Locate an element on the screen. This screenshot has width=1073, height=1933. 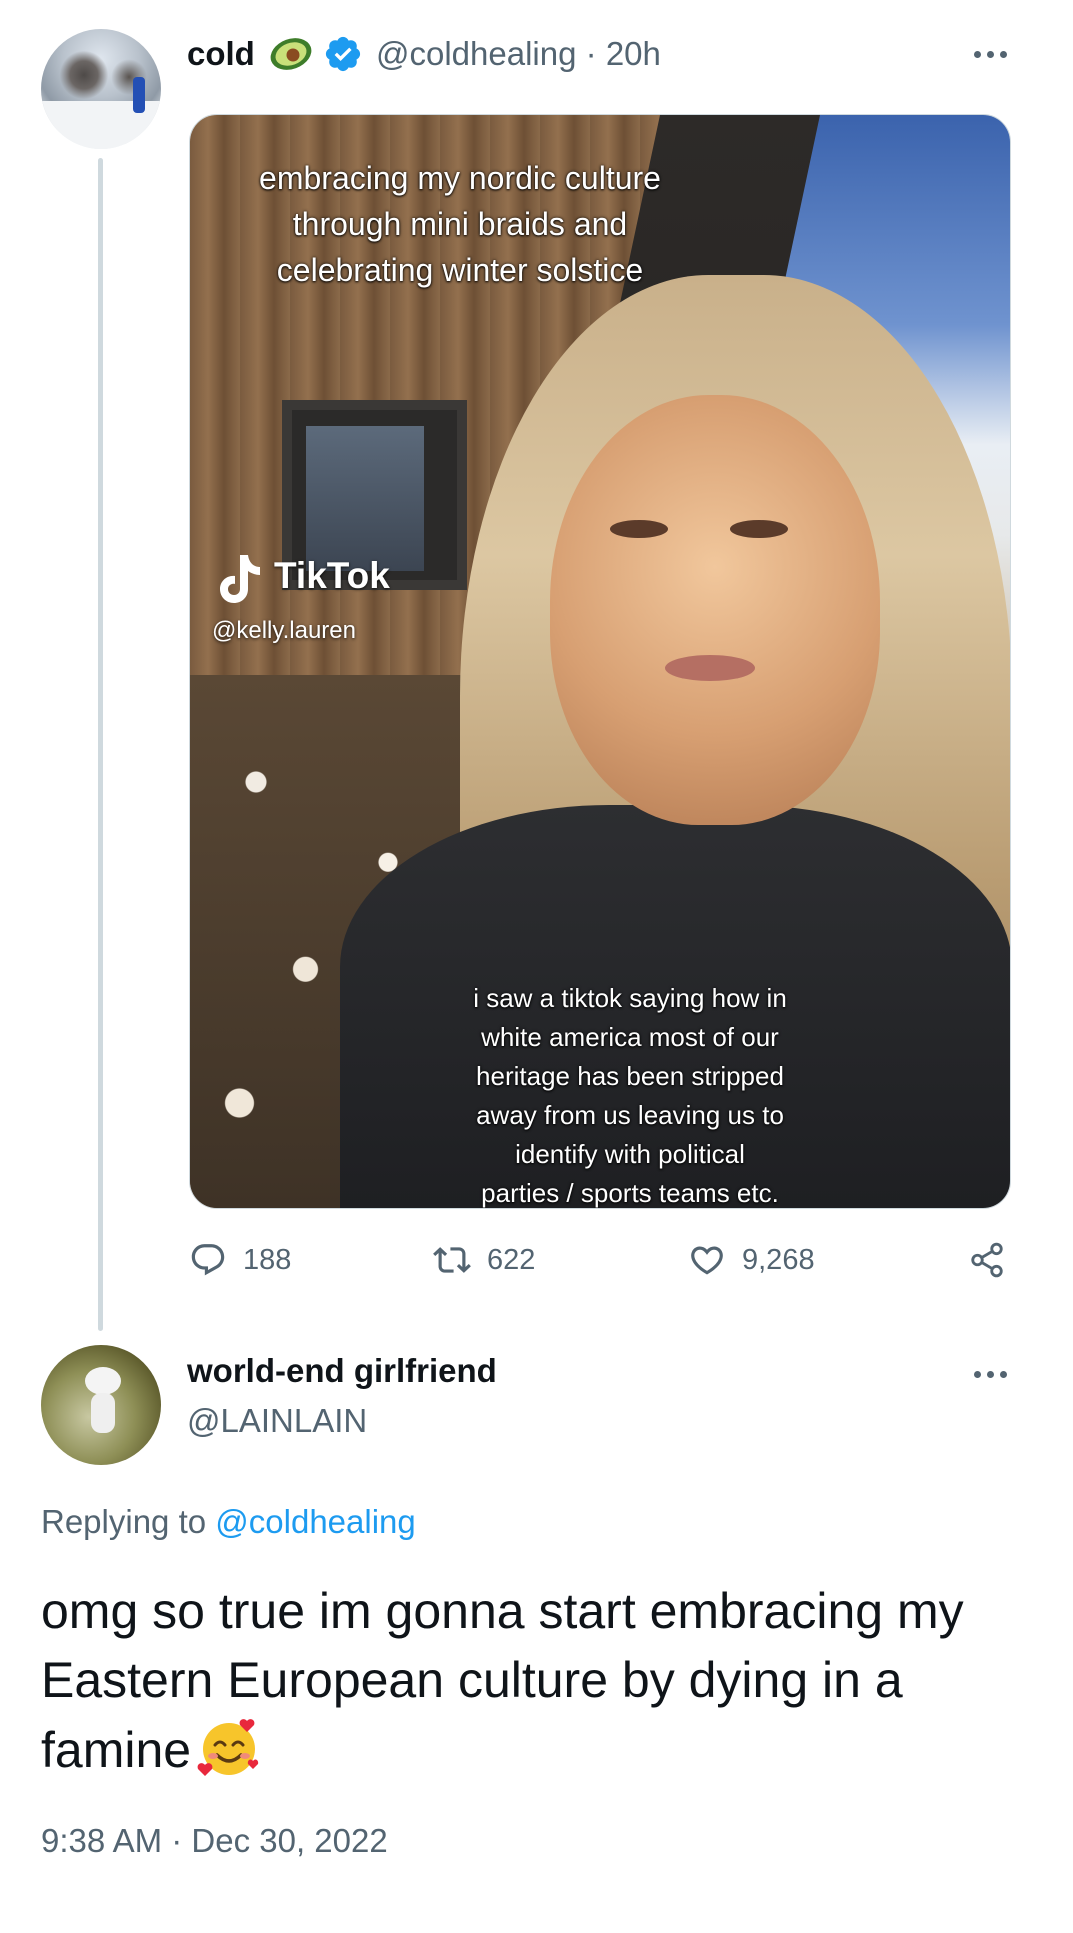
media-lips is located at coordinates (710, 668).